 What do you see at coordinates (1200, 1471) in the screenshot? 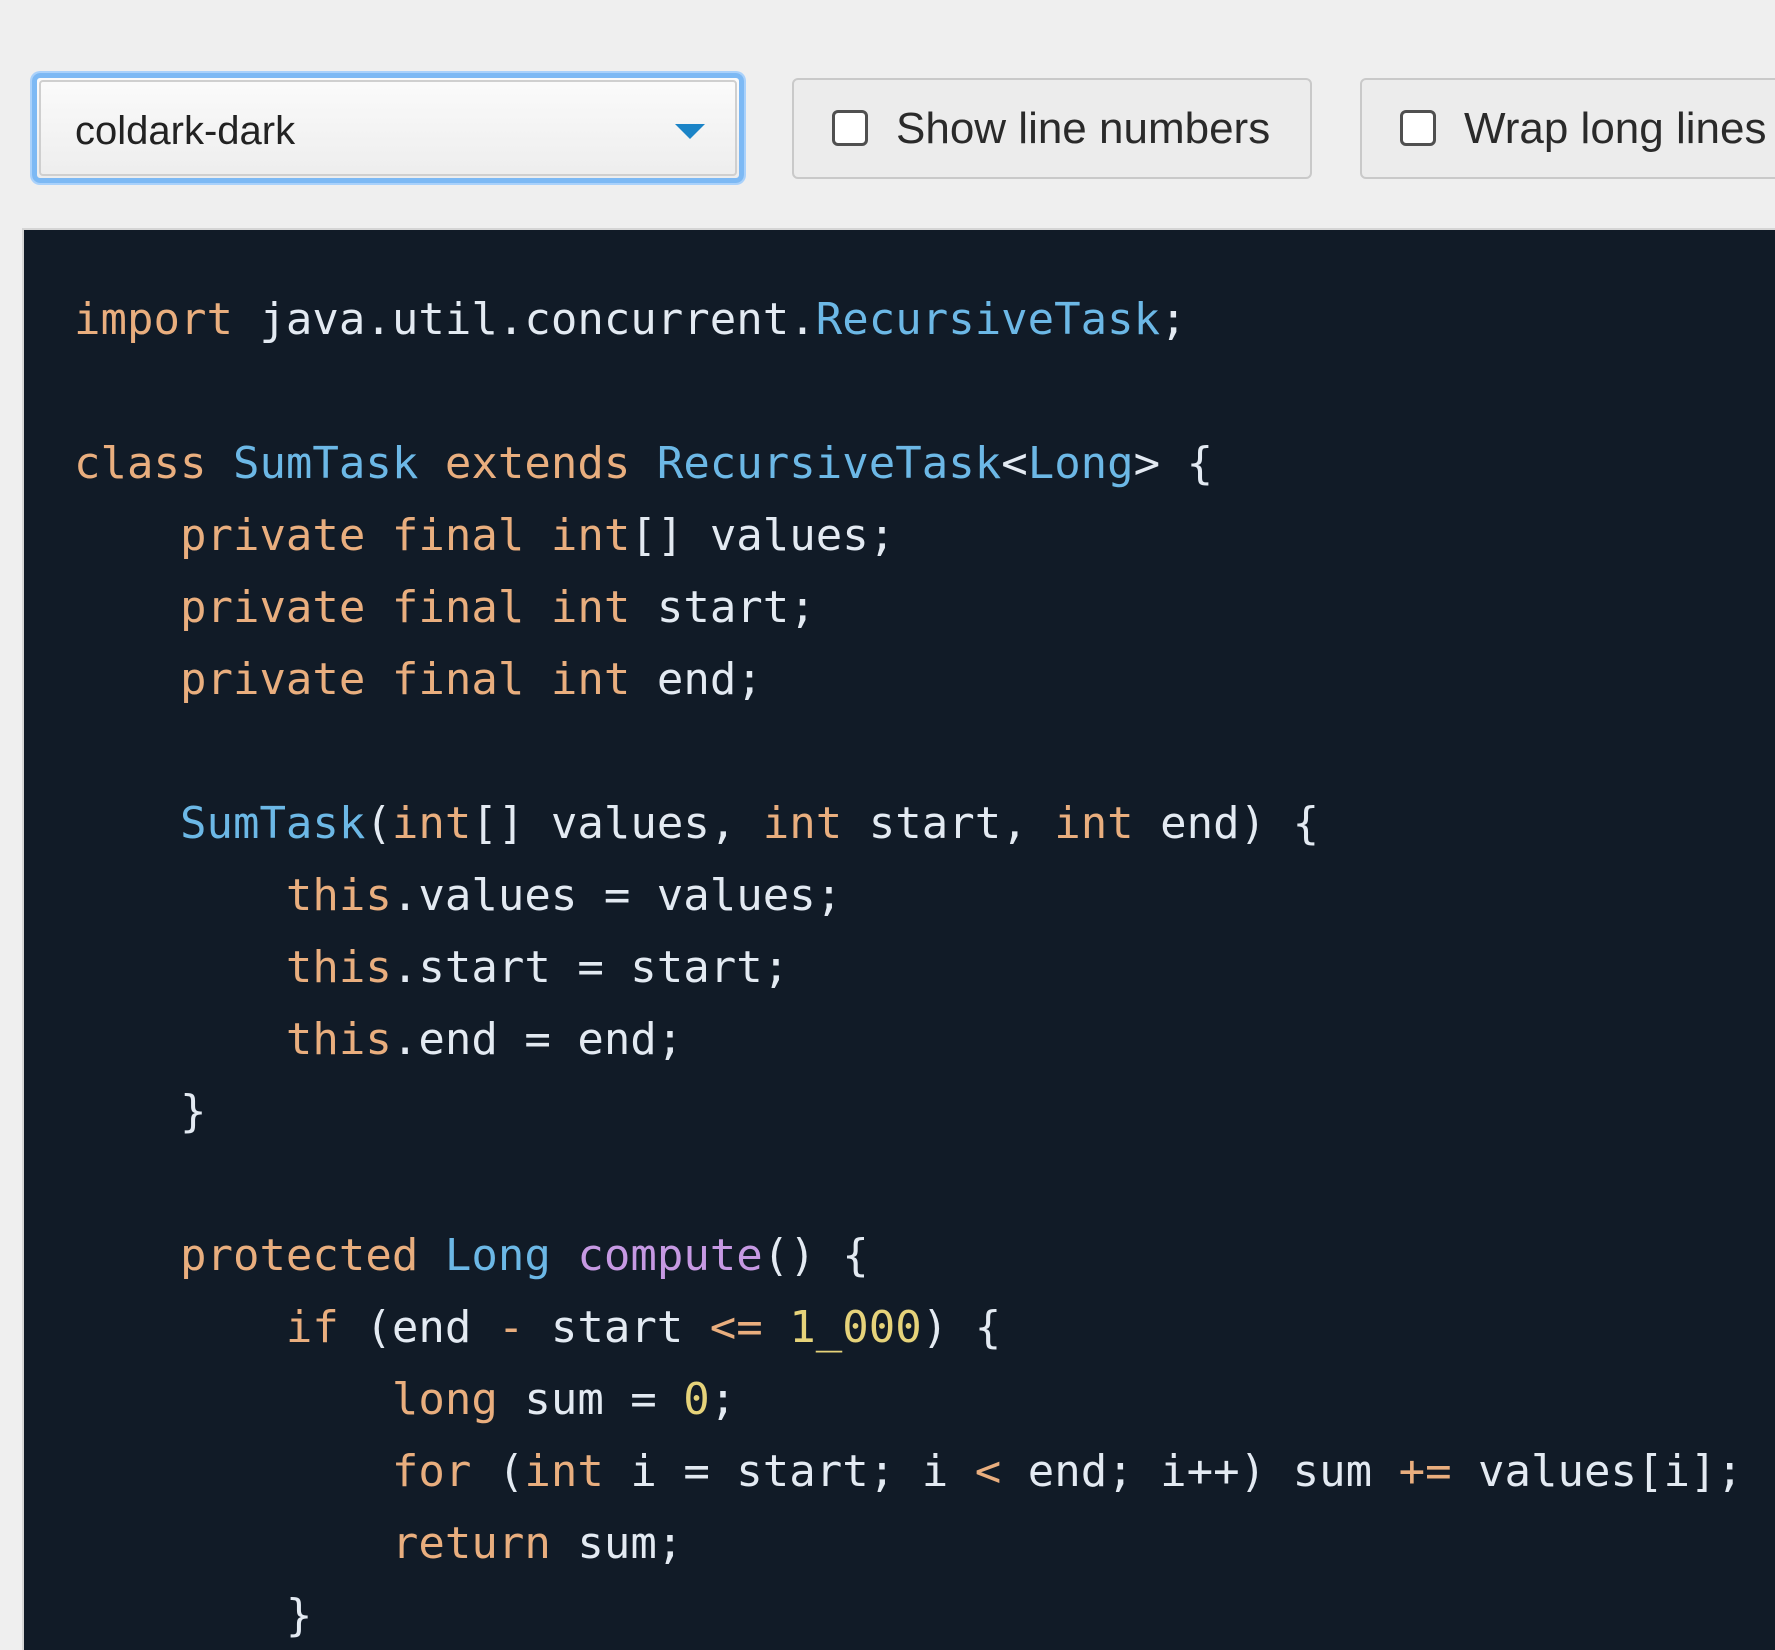
I see `code-text: end; i++) sum` at bounding box center [1200, 1471].